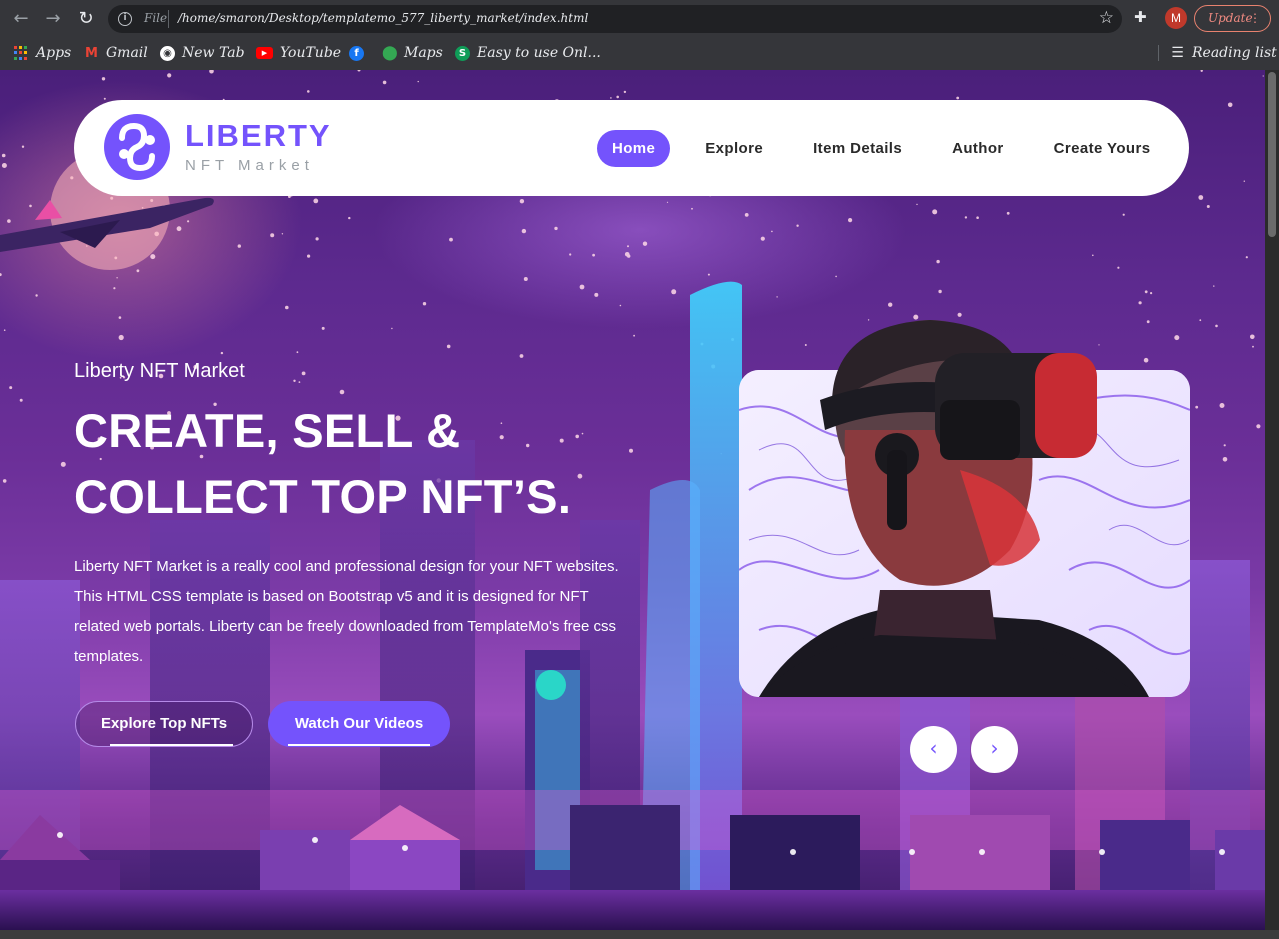  I want to click on apps-grid-icon, so click(21, 53).